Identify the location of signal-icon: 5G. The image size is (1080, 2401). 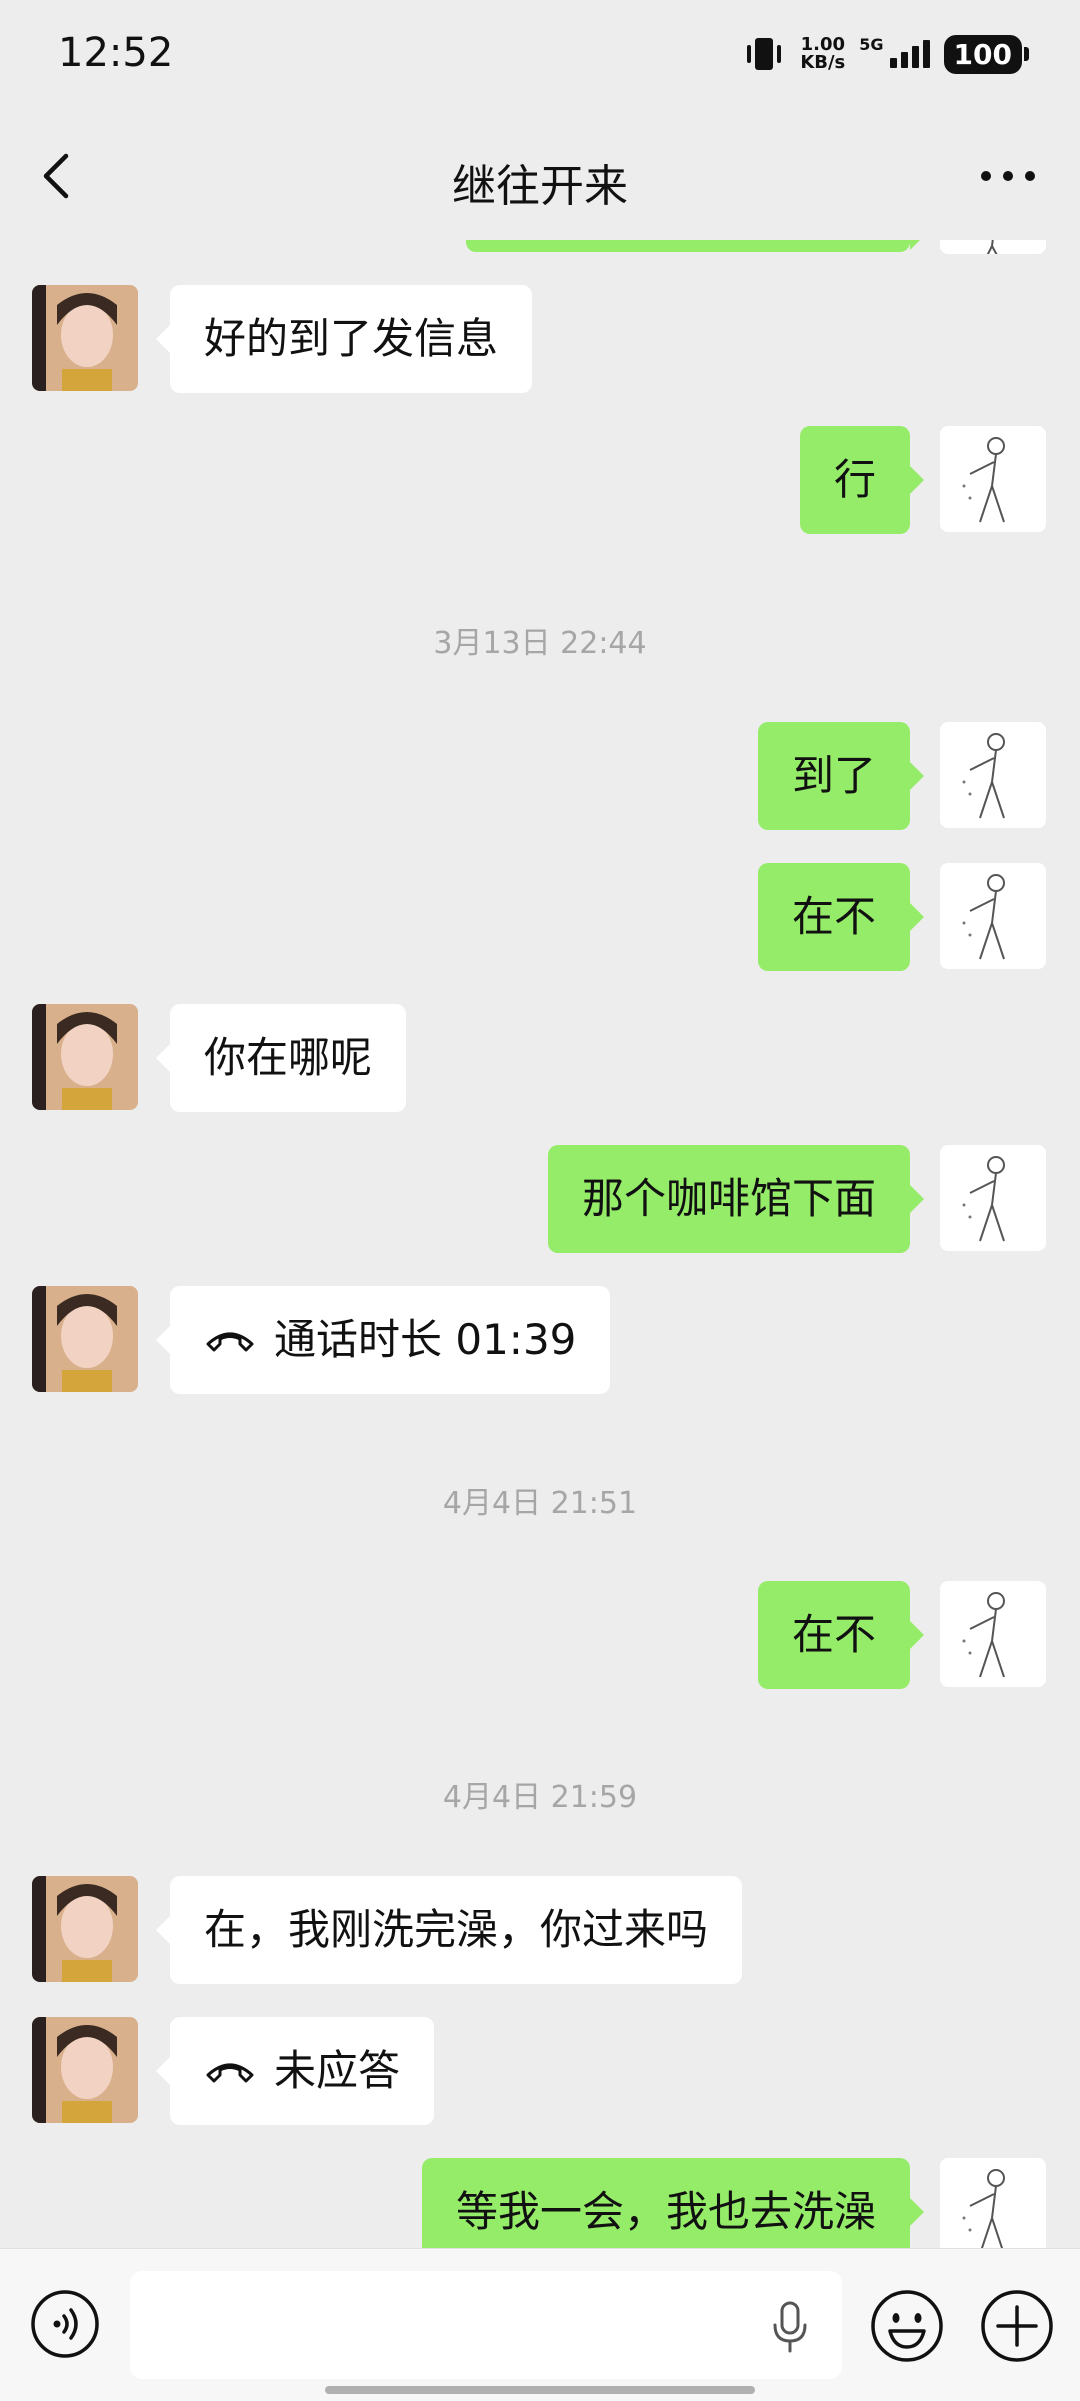
(894, 51).